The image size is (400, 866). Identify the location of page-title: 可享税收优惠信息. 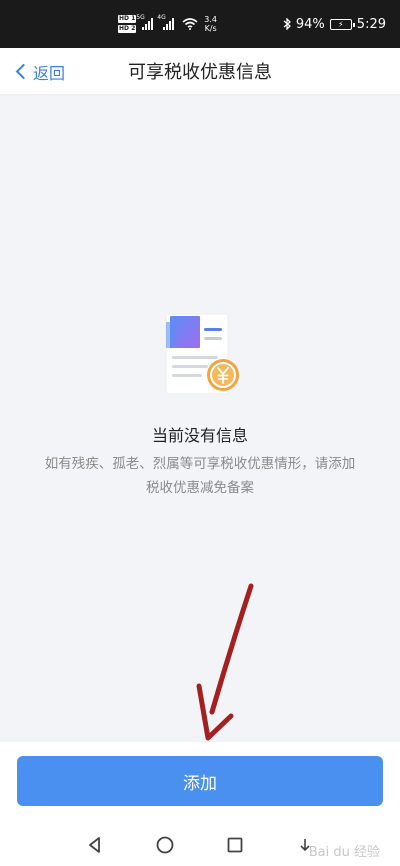
(200, 72).